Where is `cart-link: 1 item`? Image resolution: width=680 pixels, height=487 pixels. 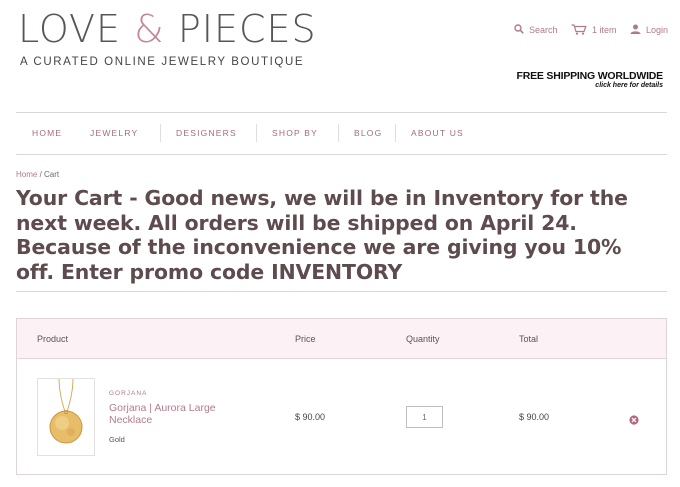
cart-link: 1 item is located at coordinates (594, 30).